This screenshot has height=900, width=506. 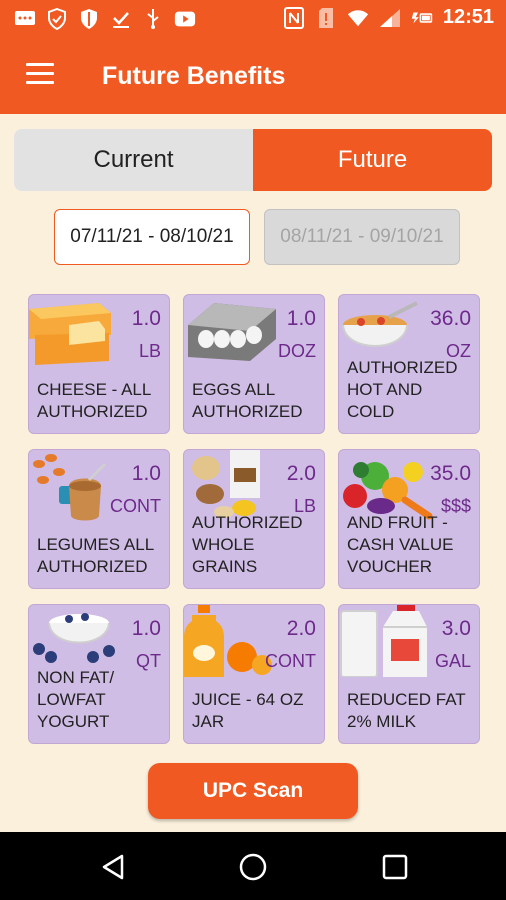 I want to click on benefit-card: 2.0 CONT JUICE - 64 OZ JAR, so click(x=254, y=674).